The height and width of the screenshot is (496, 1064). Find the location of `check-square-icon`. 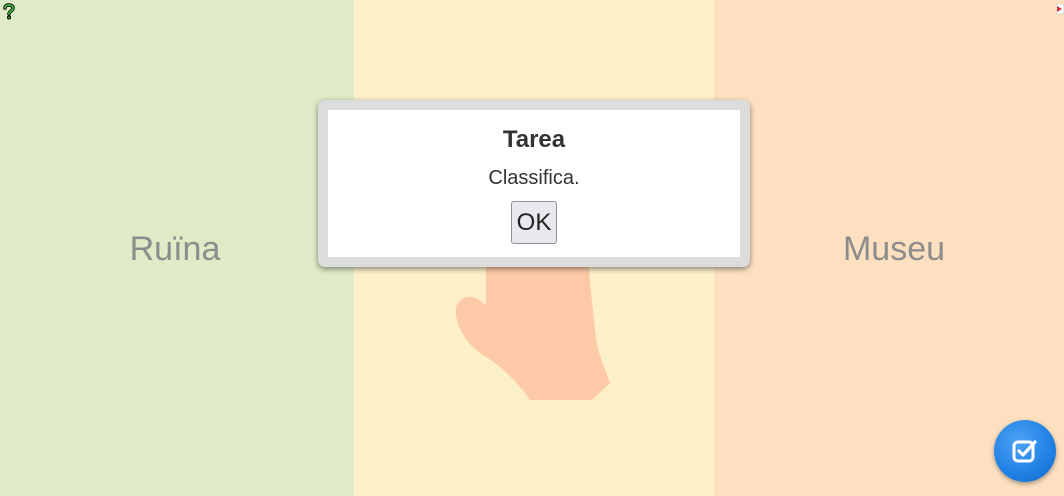

check-square-icon is located at coordinates (1024, 451).